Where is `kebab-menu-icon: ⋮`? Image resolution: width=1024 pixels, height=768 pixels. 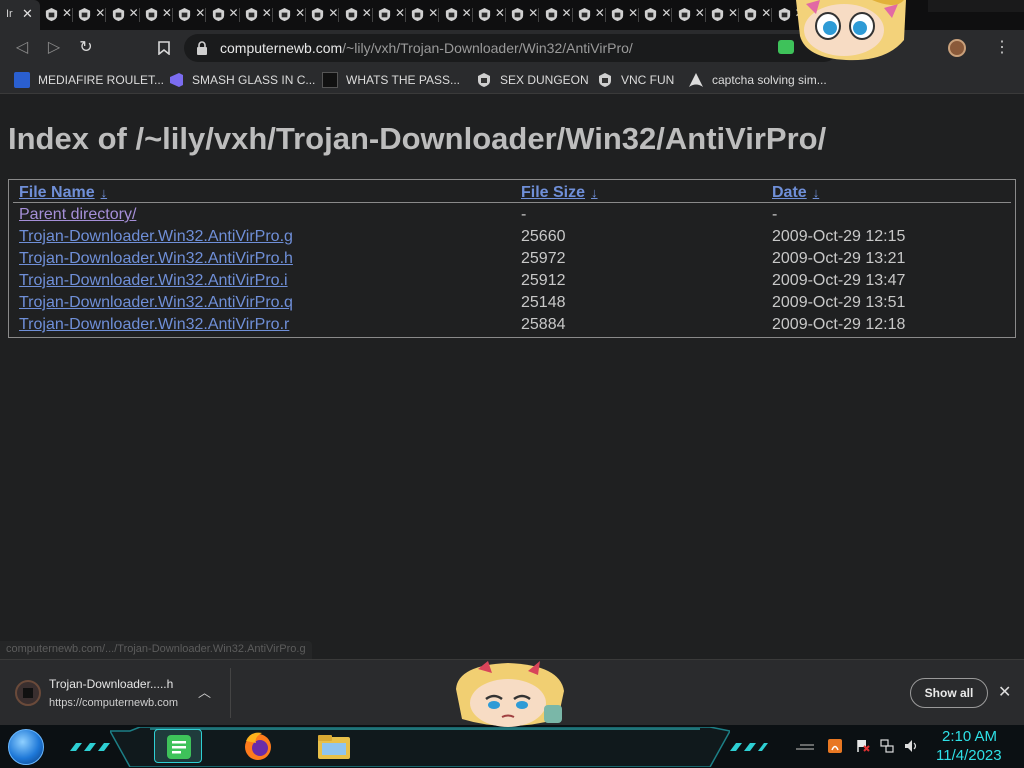
kebab-menu-icon: ⋮ is located at coordinates (1002, 48).